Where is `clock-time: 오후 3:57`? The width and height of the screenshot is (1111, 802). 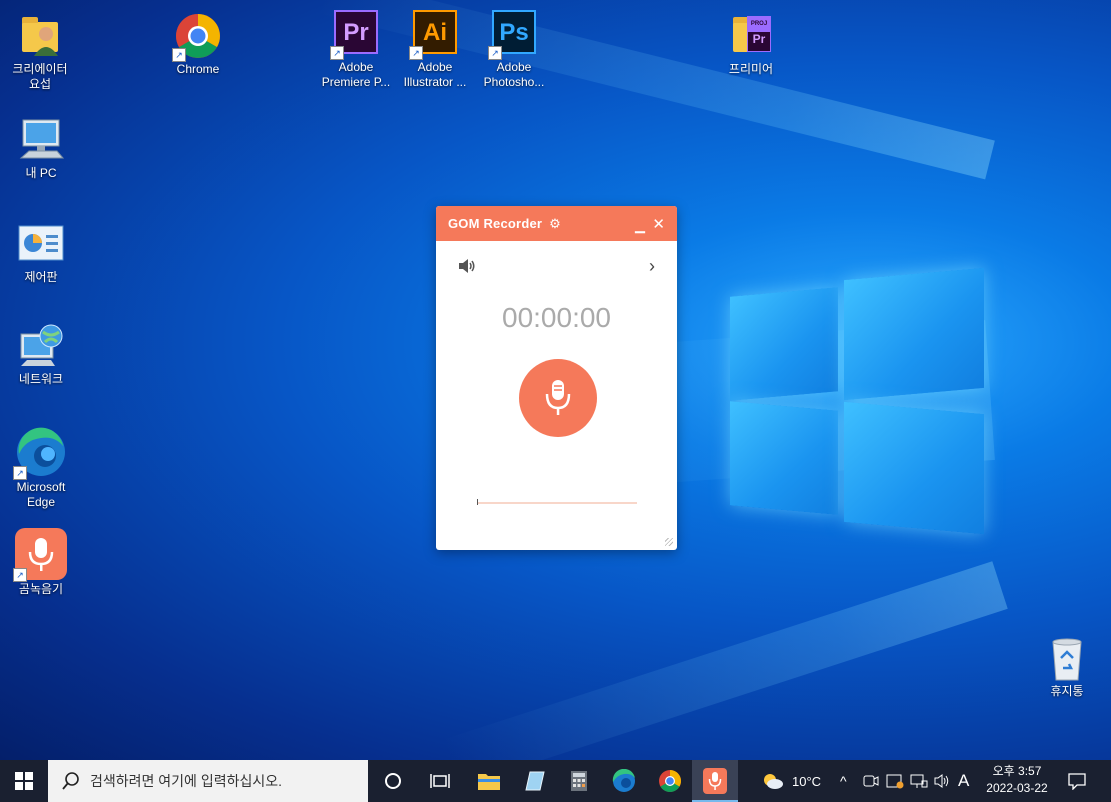 clock-time: 오후 3:57 is located at coordinates (1017, 771).